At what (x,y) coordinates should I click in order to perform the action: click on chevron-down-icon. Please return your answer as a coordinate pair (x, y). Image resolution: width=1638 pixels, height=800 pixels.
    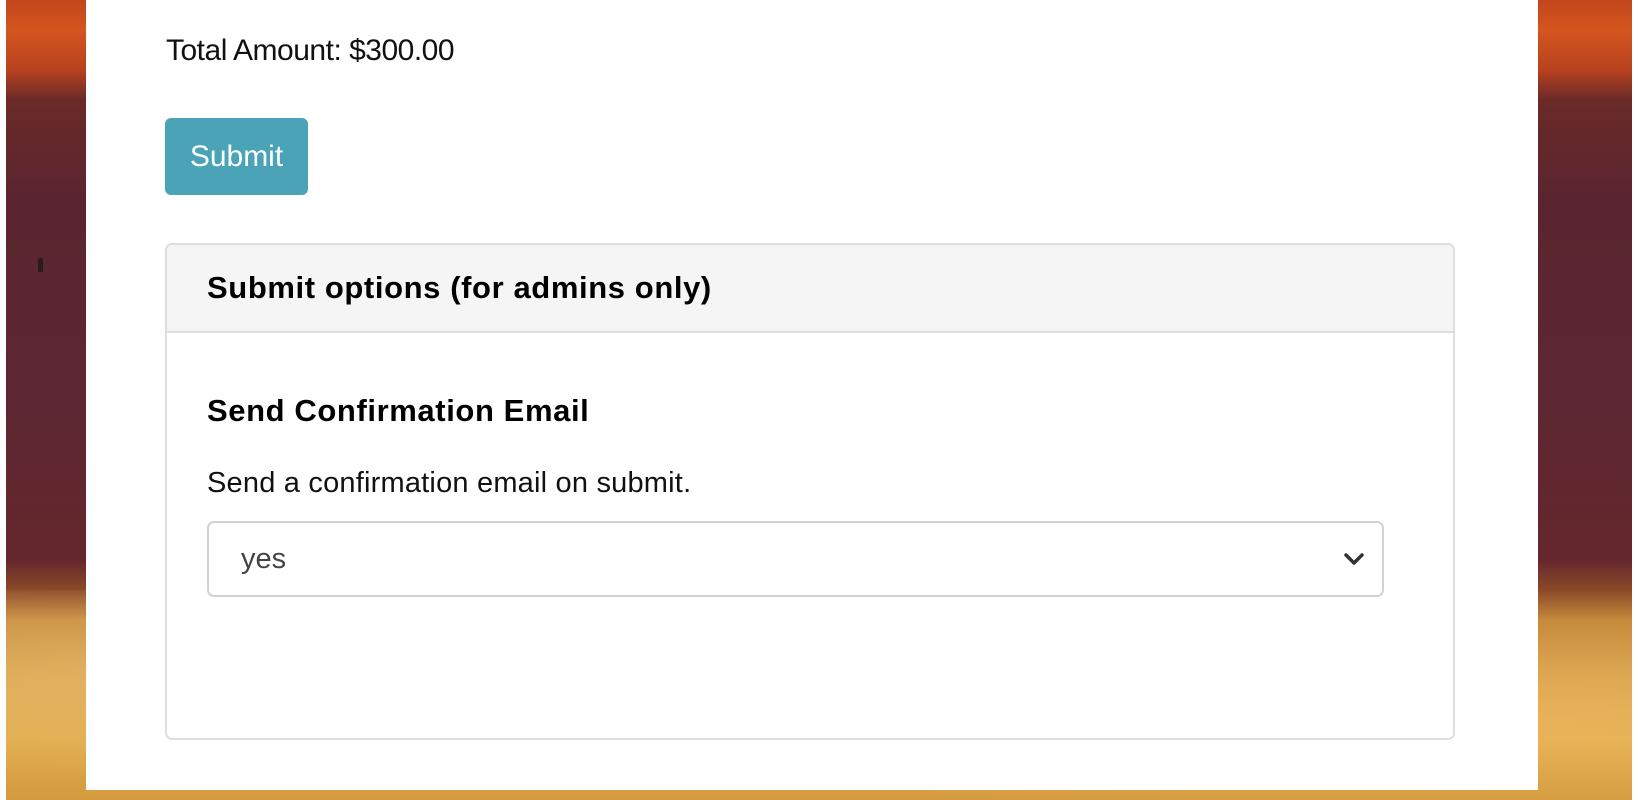
    Looking at the image, I should click on (1354, 559).